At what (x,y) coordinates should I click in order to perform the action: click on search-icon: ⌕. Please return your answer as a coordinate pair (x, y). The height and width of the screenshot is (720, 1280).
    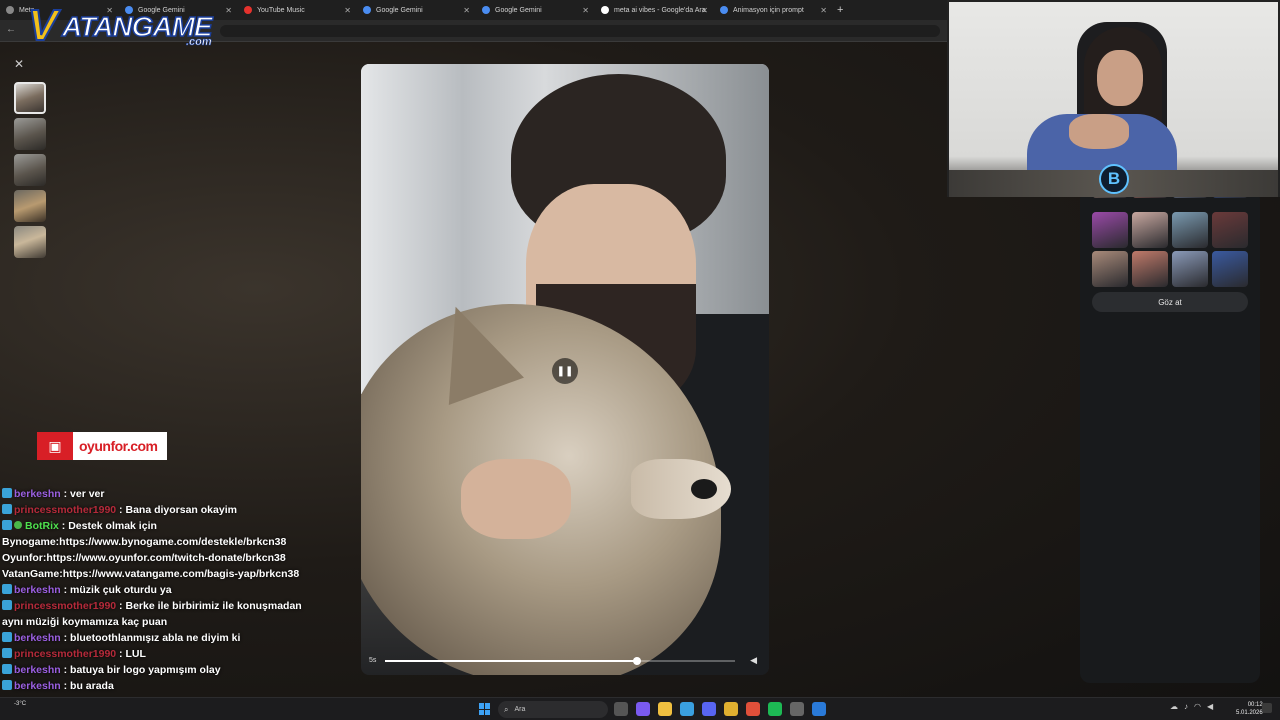
    Looking at the image, I should click on (506, 709).